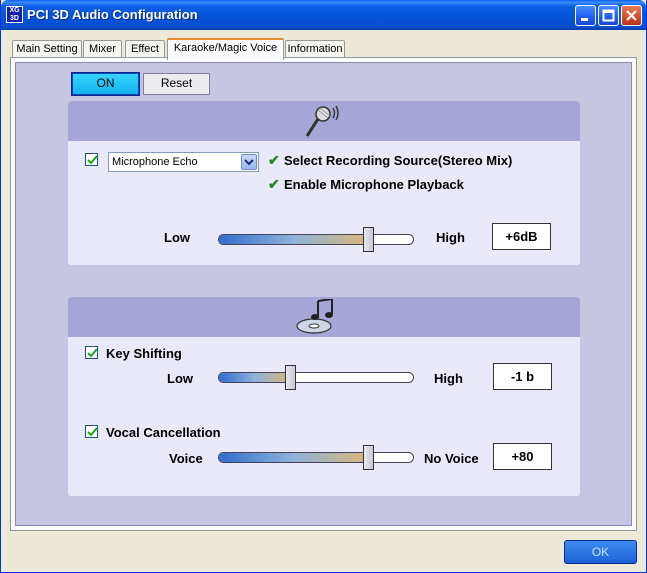 This screenshot has width=647, height=573. What do you see at coordinates (249, 162) in the screenshot?
I see `chevron-down-icon` at bounding box center [249, 162].